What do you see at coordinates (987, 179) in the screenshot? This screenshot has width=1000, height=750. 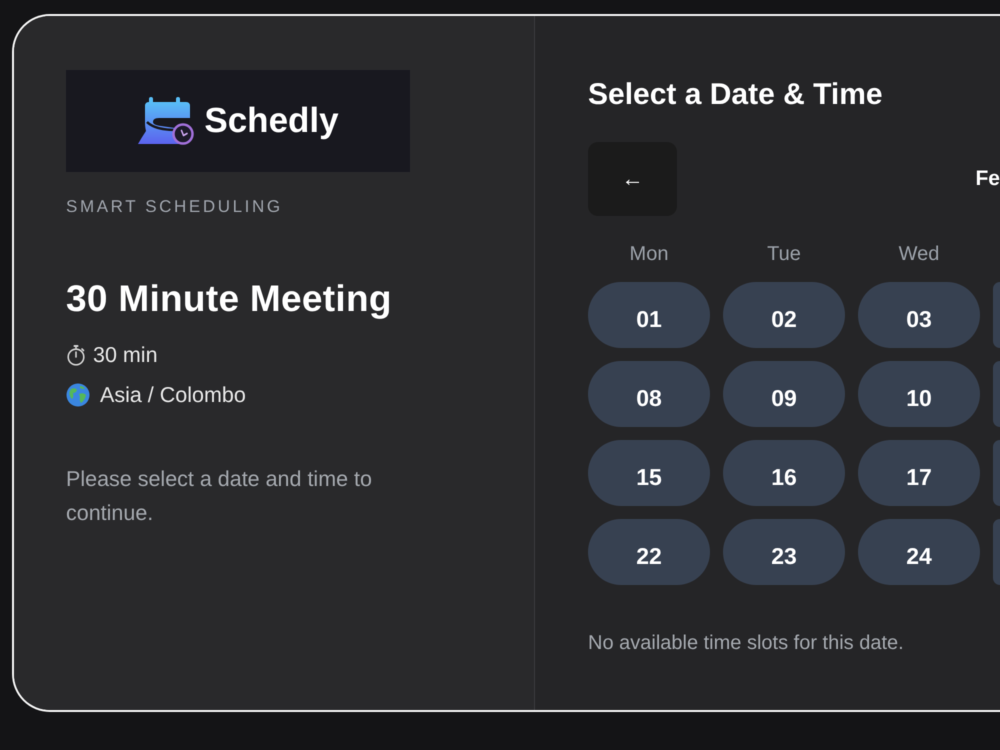 I see `month-label: Fe` at bounding box center [987, 179].